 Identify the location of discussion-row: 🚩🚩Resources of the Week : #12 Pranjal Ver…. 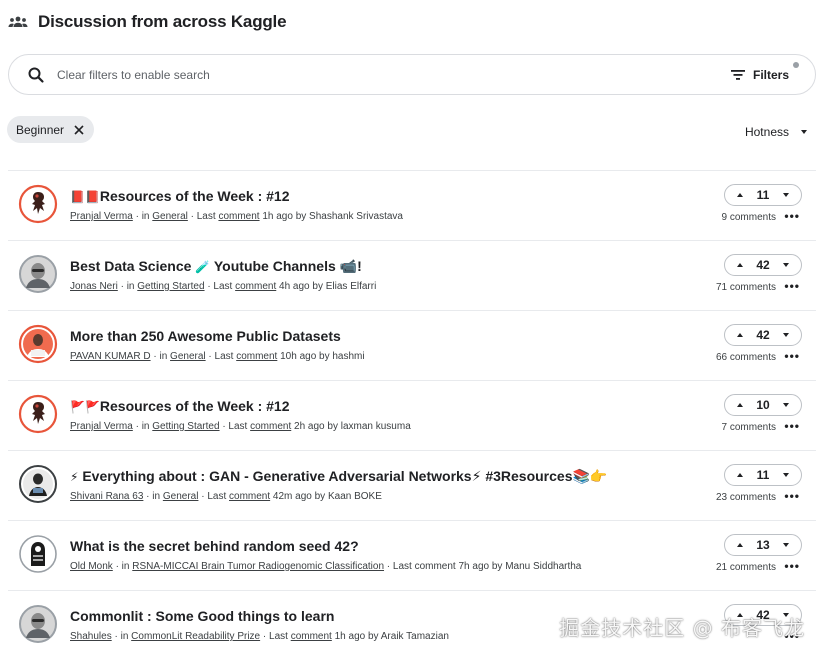
(412, 416).